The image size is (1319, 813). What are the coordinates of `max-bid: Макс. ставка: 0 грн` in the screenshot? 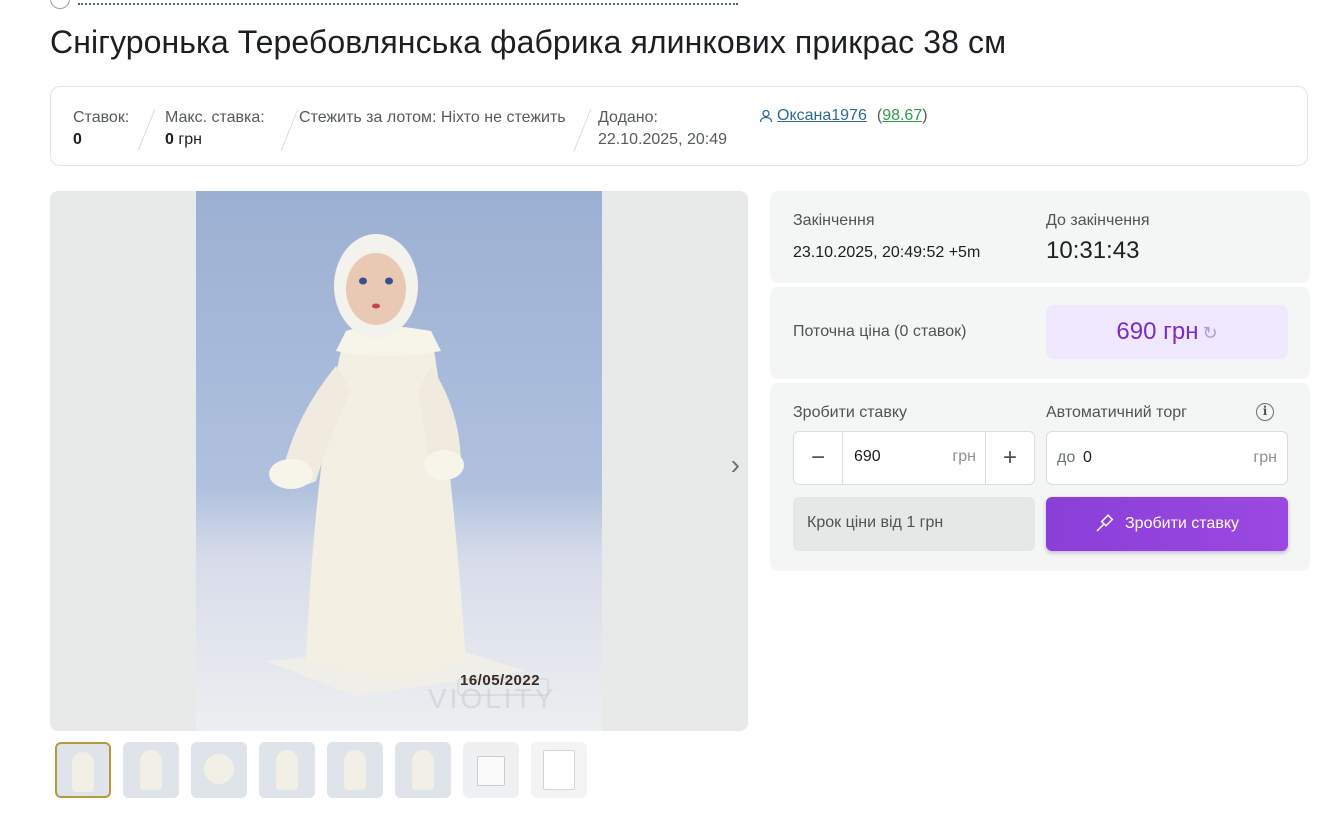 It's located at (215, 128).